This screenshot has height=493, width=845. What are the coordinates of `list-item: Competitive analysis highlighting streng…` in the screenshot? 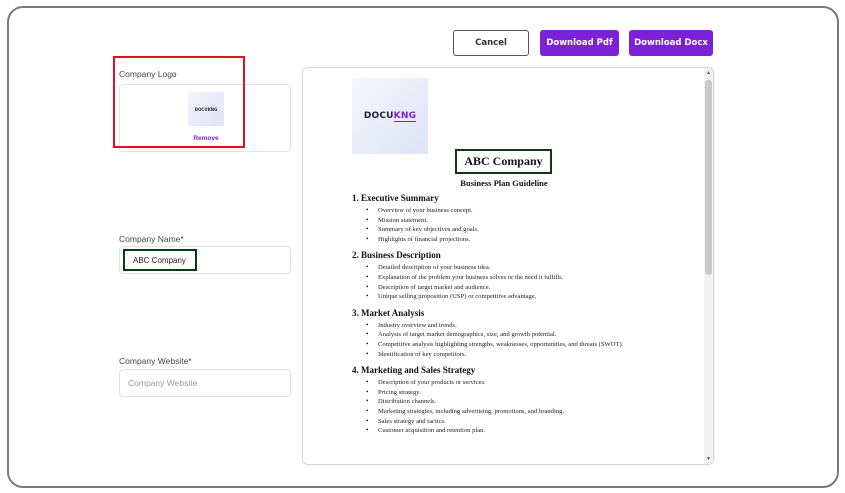 It's located at (509, 345).